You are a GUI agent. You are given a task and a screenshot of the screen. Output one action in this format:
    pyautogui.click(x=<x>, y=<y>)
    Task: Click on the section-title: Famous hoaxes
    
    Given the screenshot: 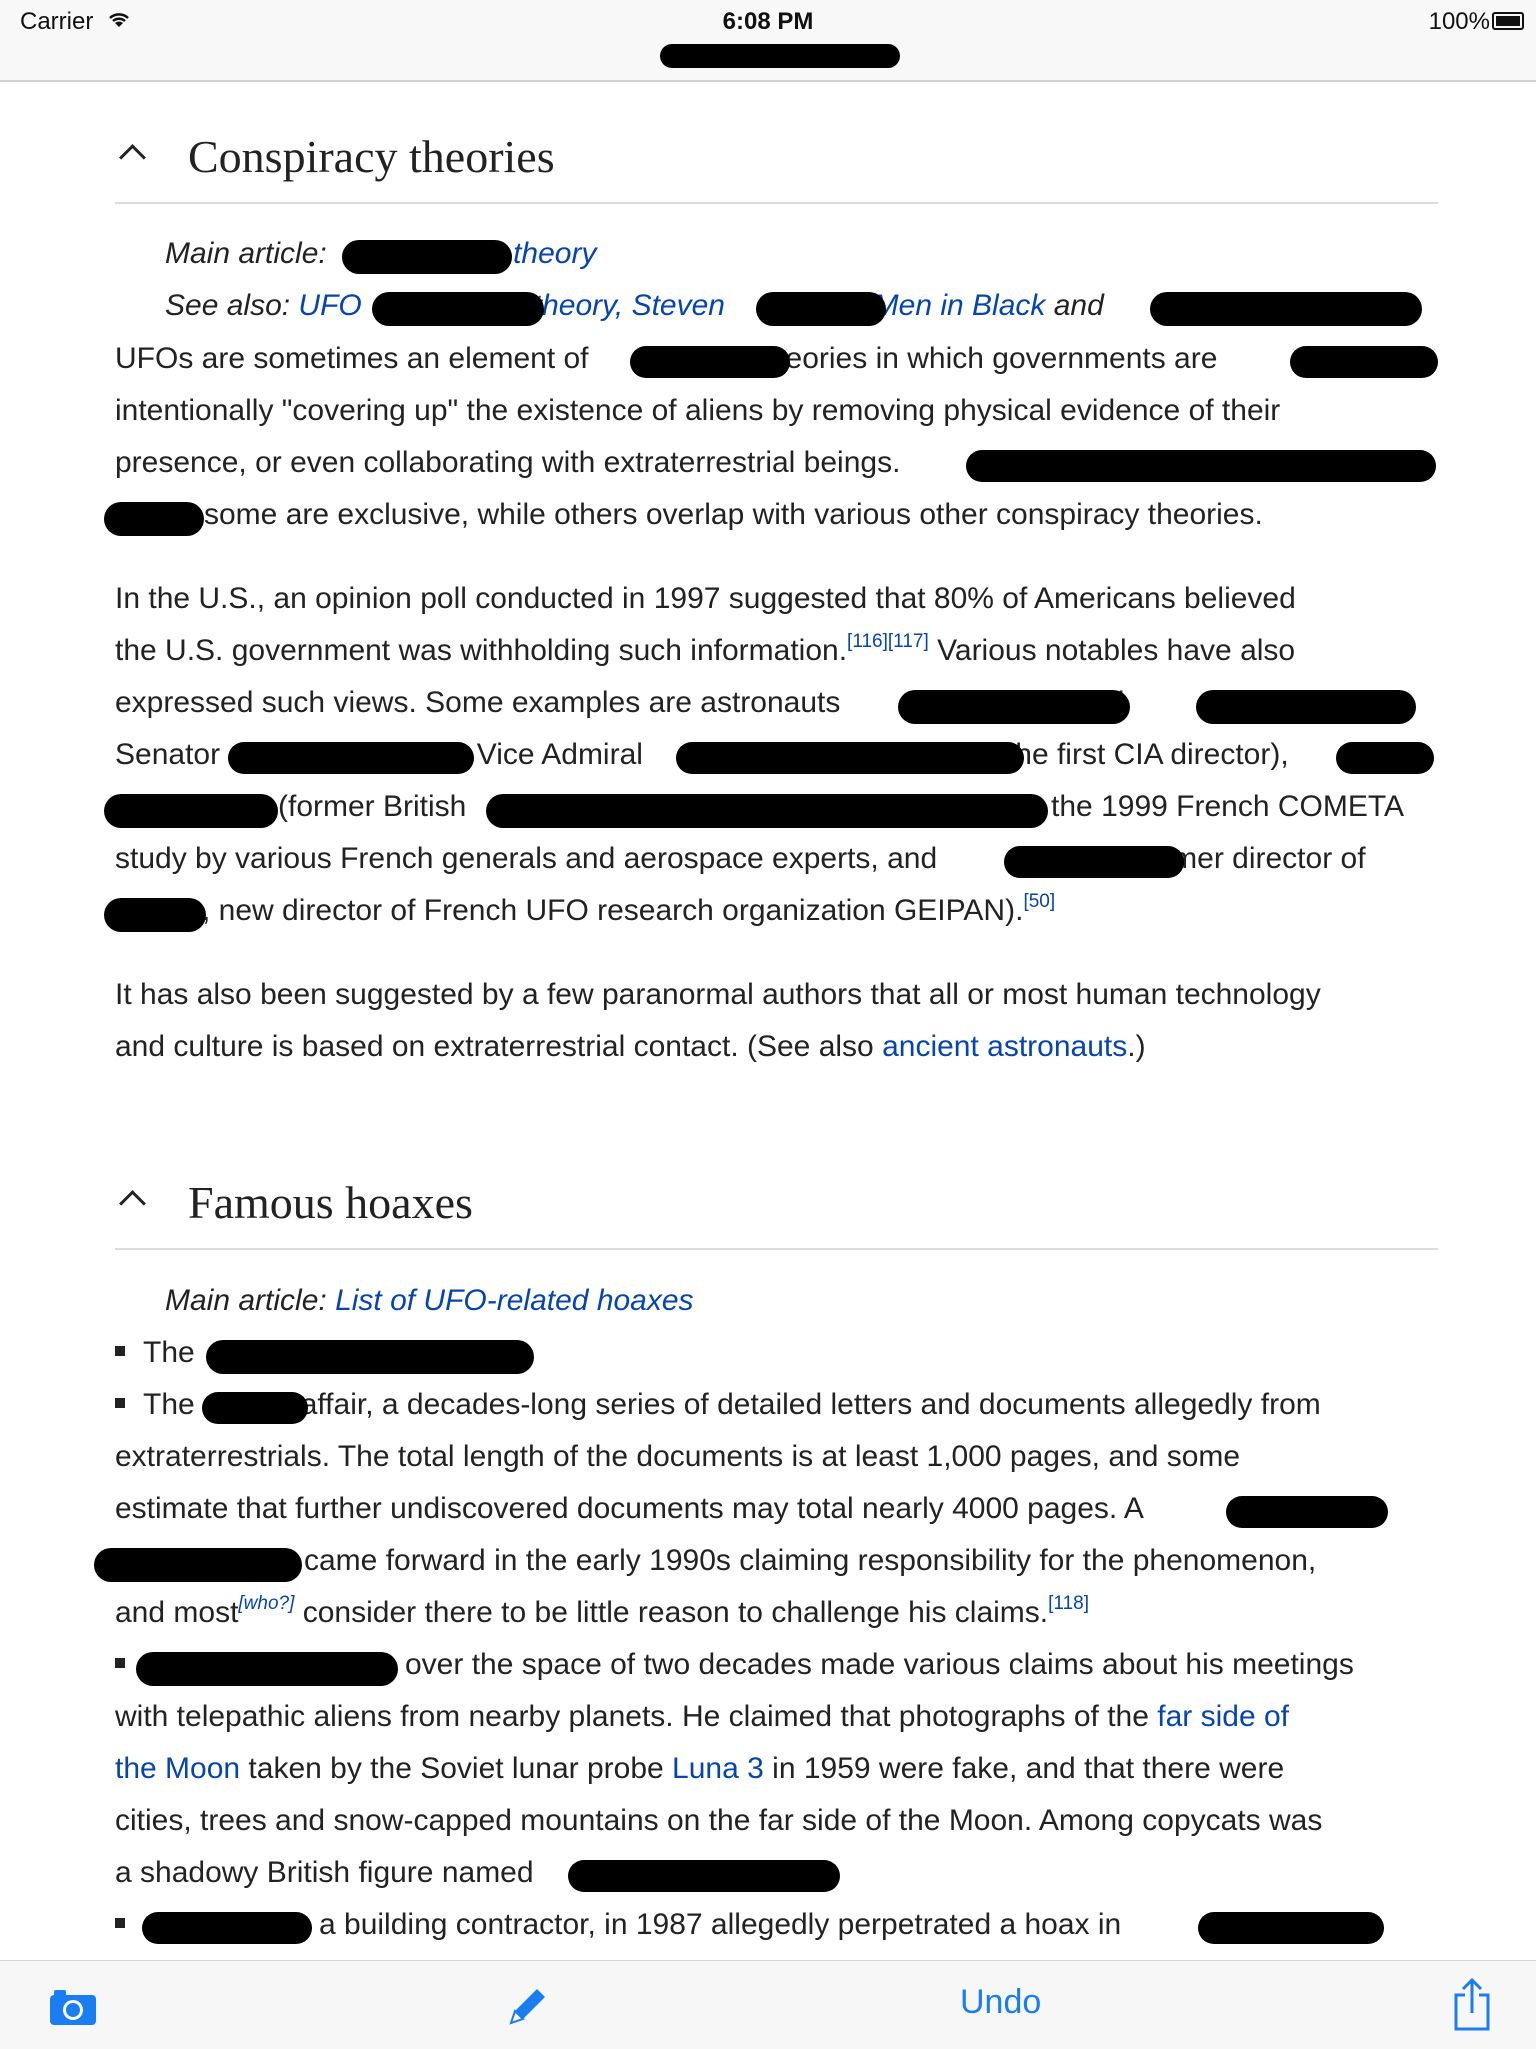 What is the action you would take?
    pyautogui.click(x=330, y=1202)
    